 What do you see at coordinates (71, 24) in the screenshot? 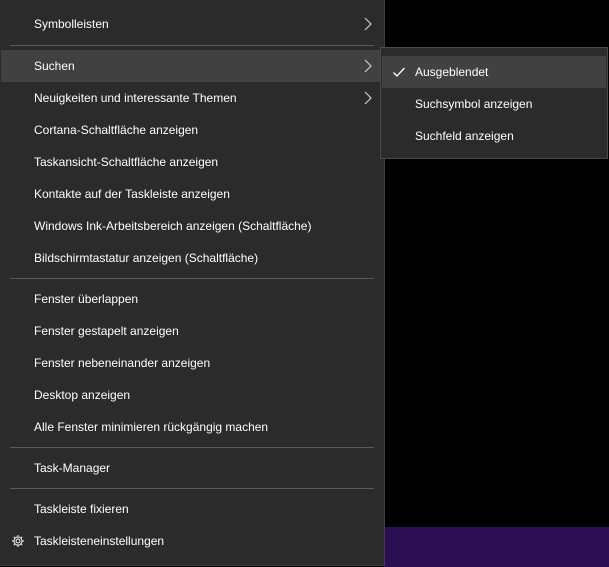
I see `menu-item-label: Symbolleisten` at bounding box center [71, 24].